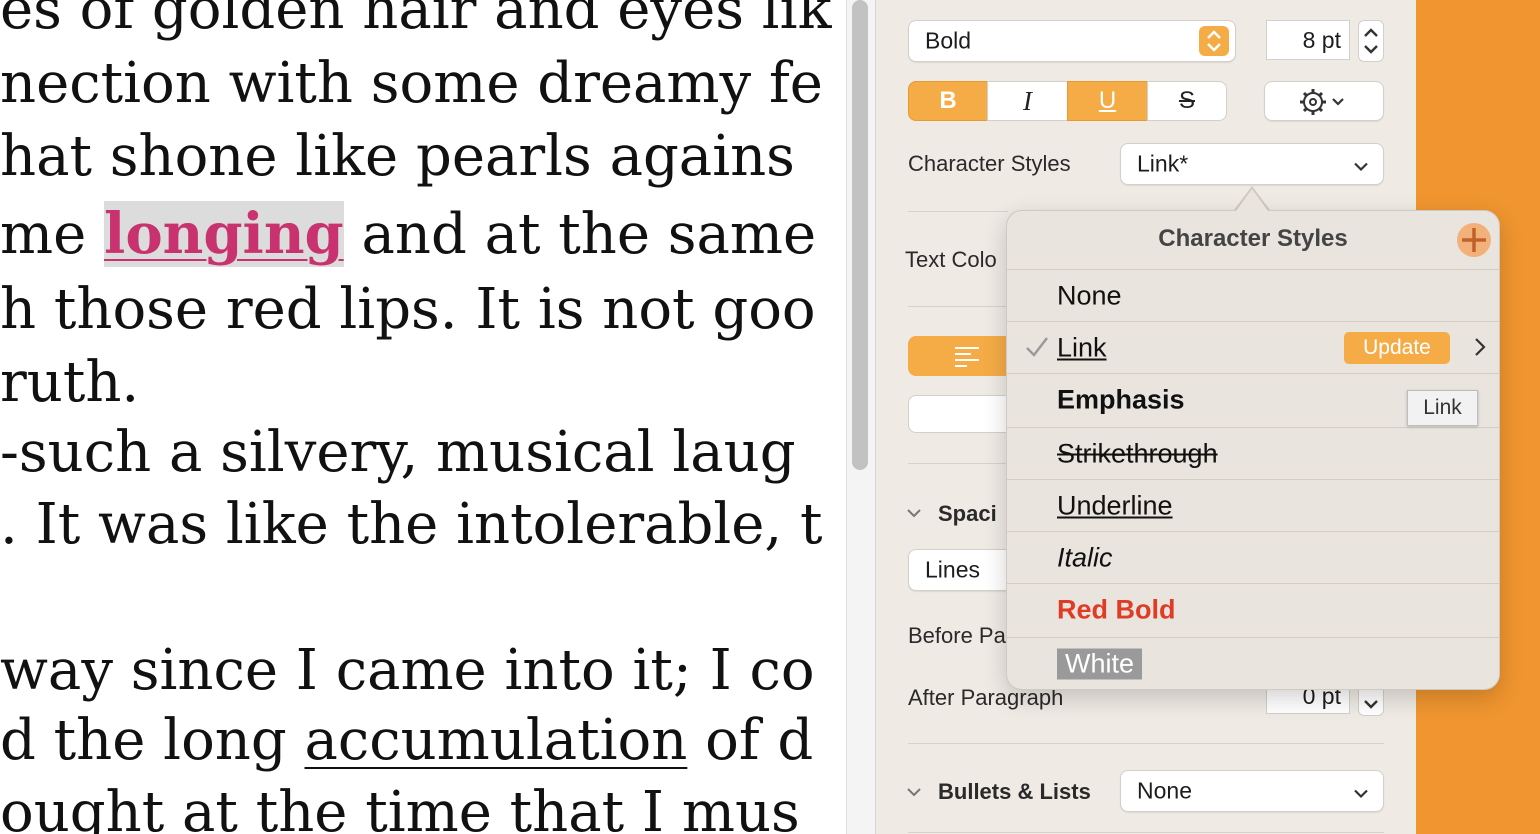 Image resolution: width=1540 pixels, height=834 pixels. I want to click on character-styles-popup: Link*, so click(1252, 164).